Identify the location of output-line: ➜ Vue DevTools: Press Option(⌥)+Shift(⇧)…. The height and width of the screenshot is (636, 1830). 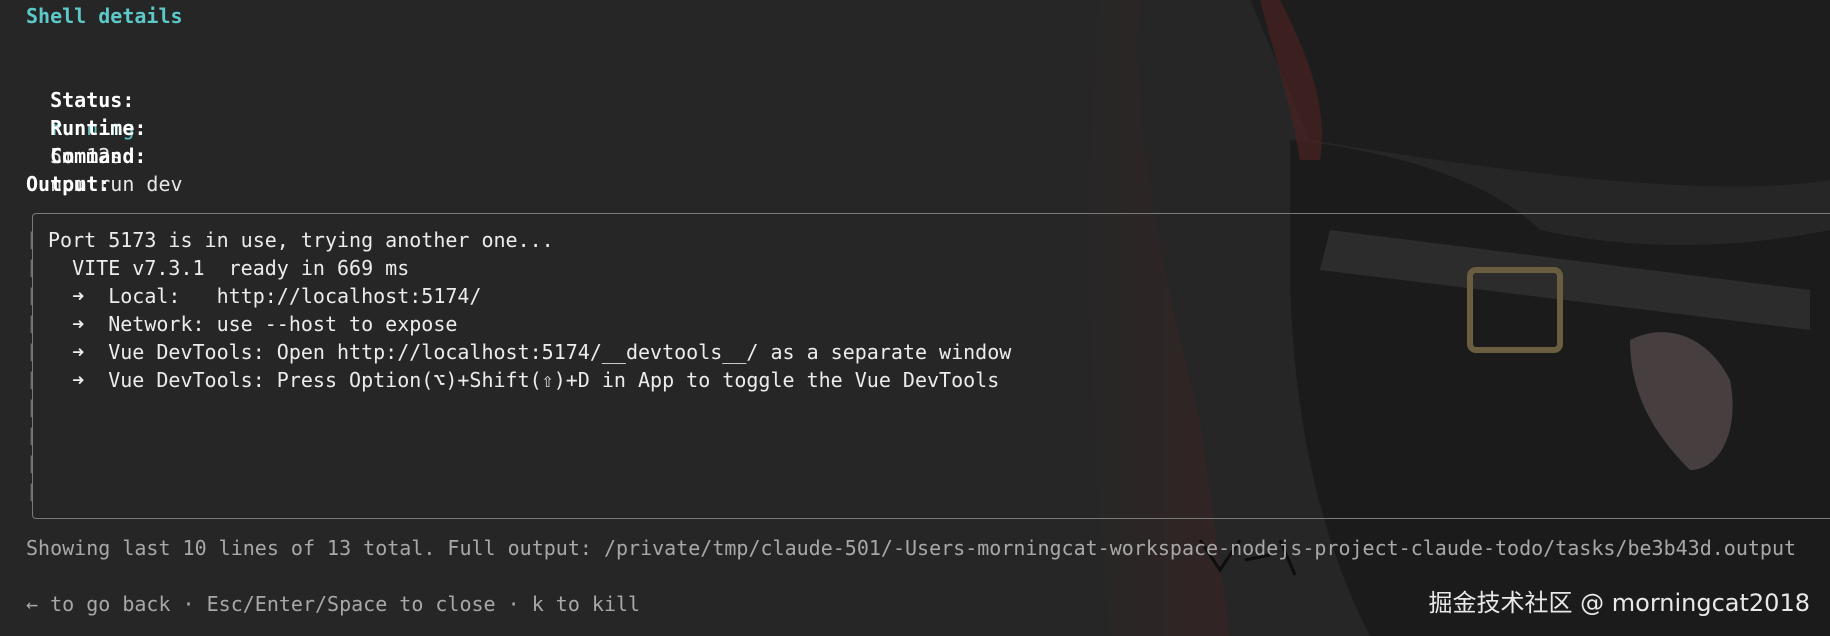
(524, 380).